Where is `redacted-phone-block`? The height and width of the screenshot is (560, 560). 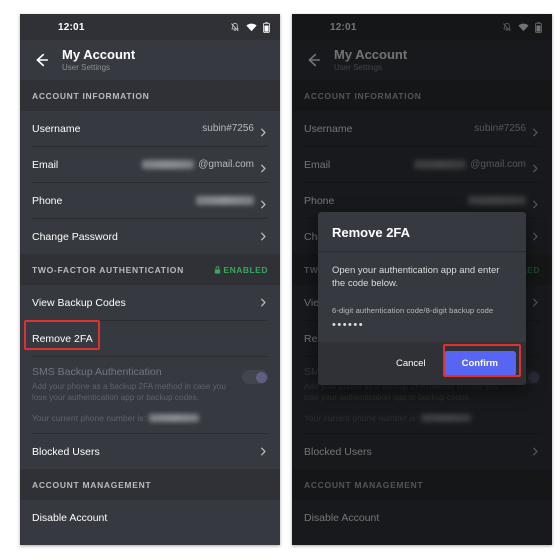 redacted-phone-block is located at coordinates (225, 200).